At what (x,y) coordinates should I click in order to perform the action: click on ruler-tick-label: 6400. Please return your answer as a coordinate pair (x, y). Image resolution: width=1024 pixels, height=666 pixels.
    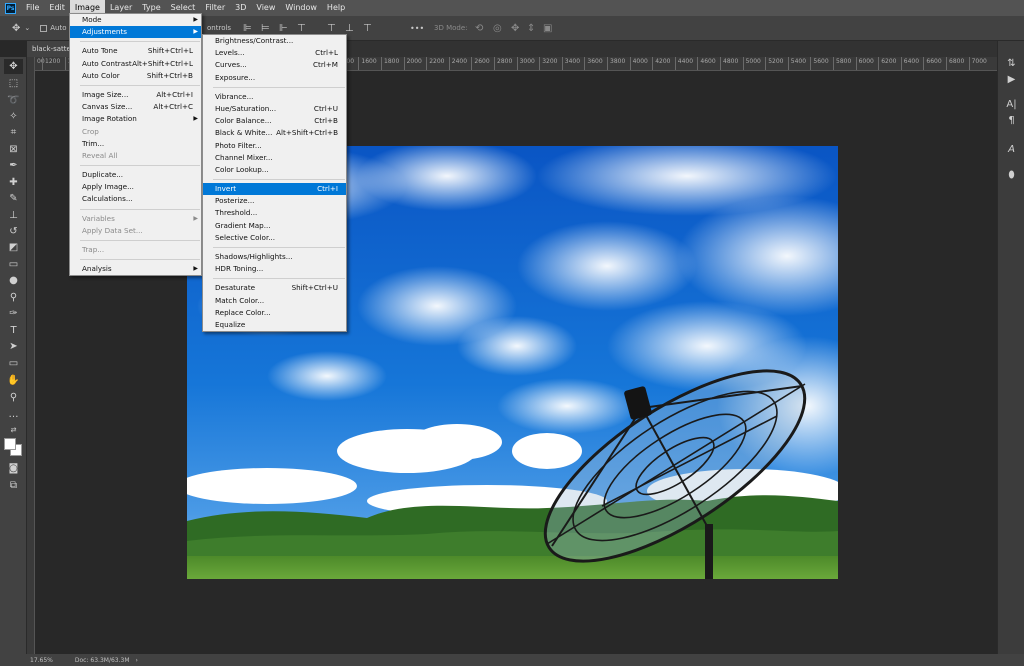
    Looking at the image, I should click on (909, 63).